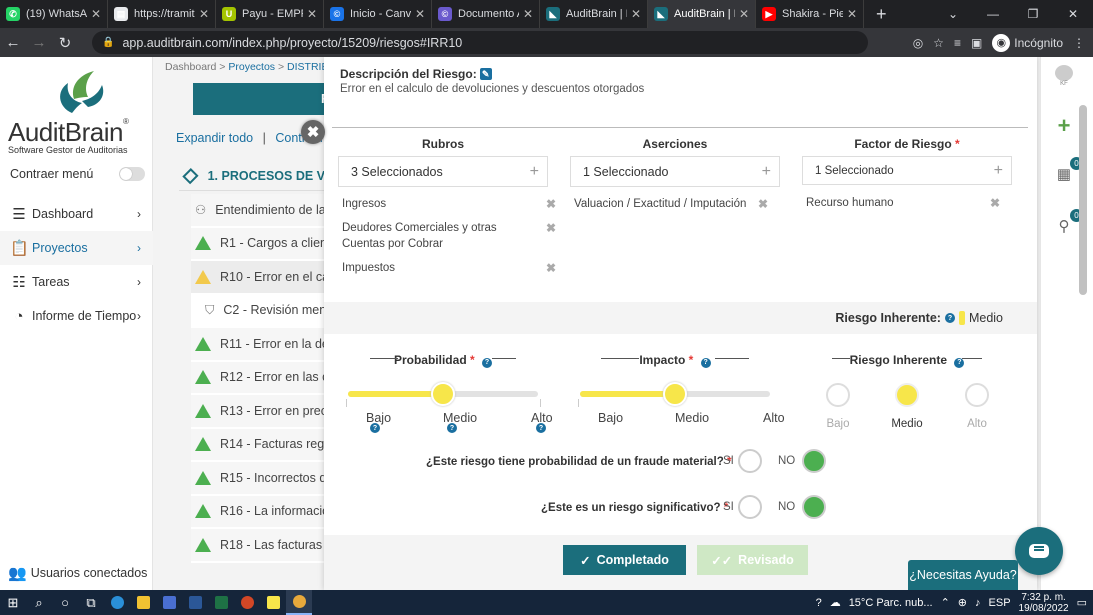  Describe the element at coordinates (977, 395) in the screenshot. I see `risk-option-high` at that location.